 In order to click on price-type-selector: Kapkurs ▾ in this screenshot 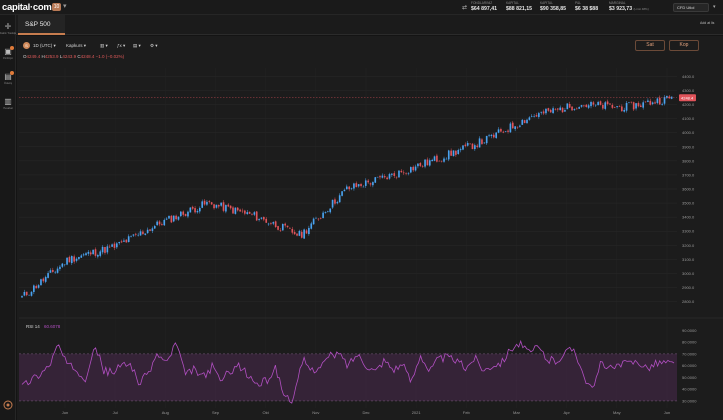, I will do `click(76, 45)`.